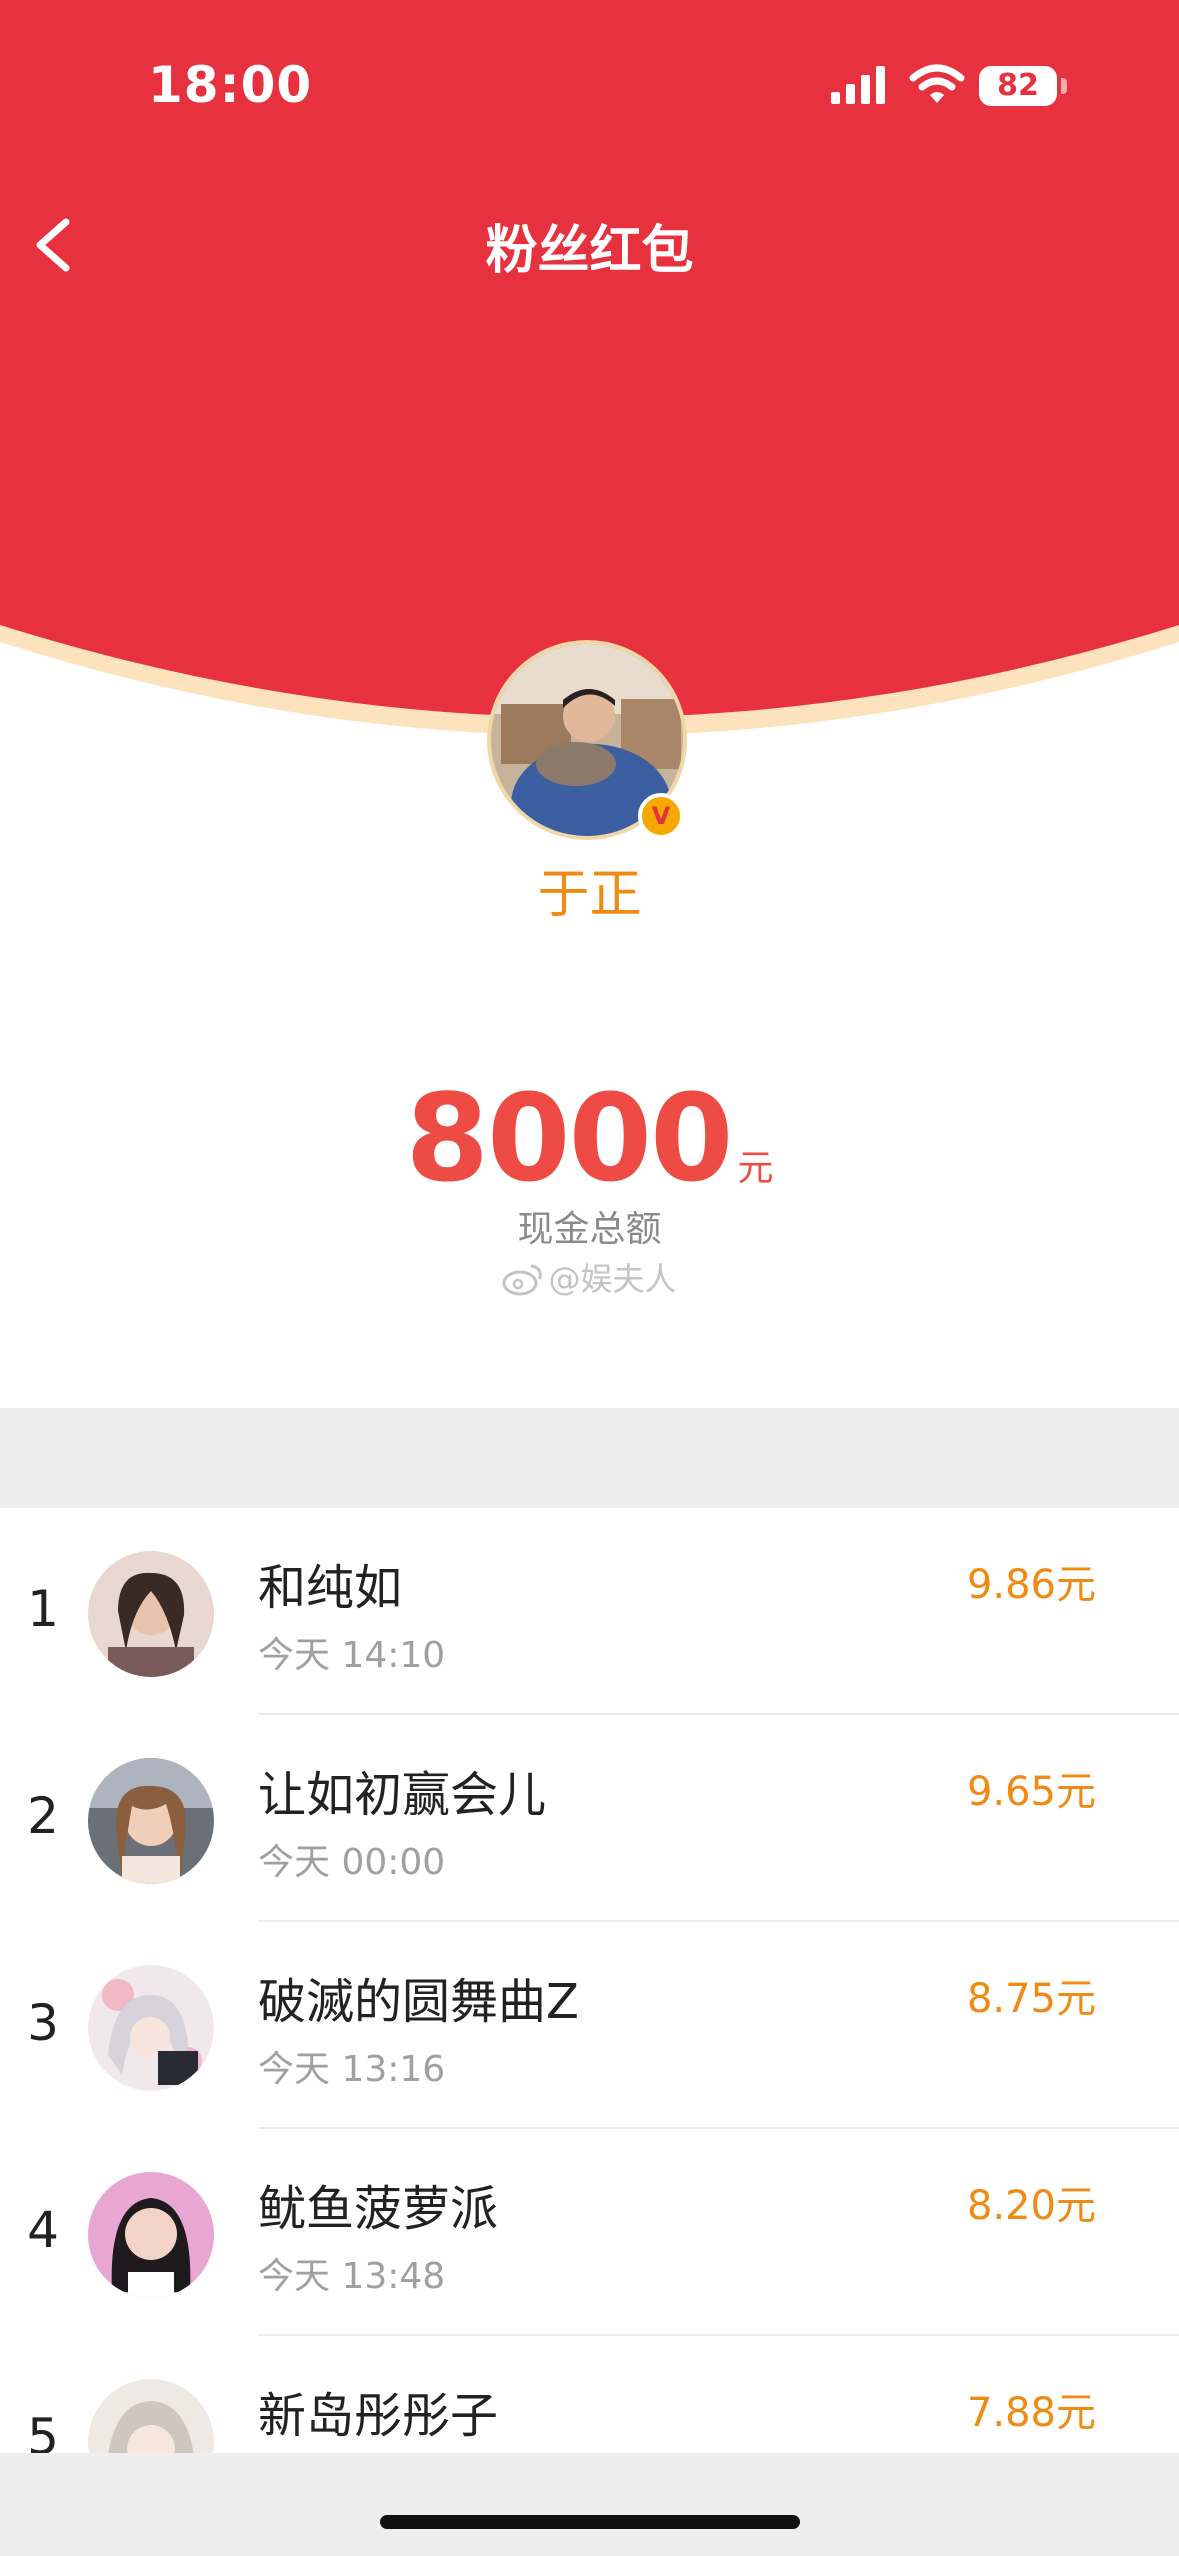  I want to click on list-item: 3 破滅的圆舞曲Z 今天 13:16 8.75元, so click(589, 2025).